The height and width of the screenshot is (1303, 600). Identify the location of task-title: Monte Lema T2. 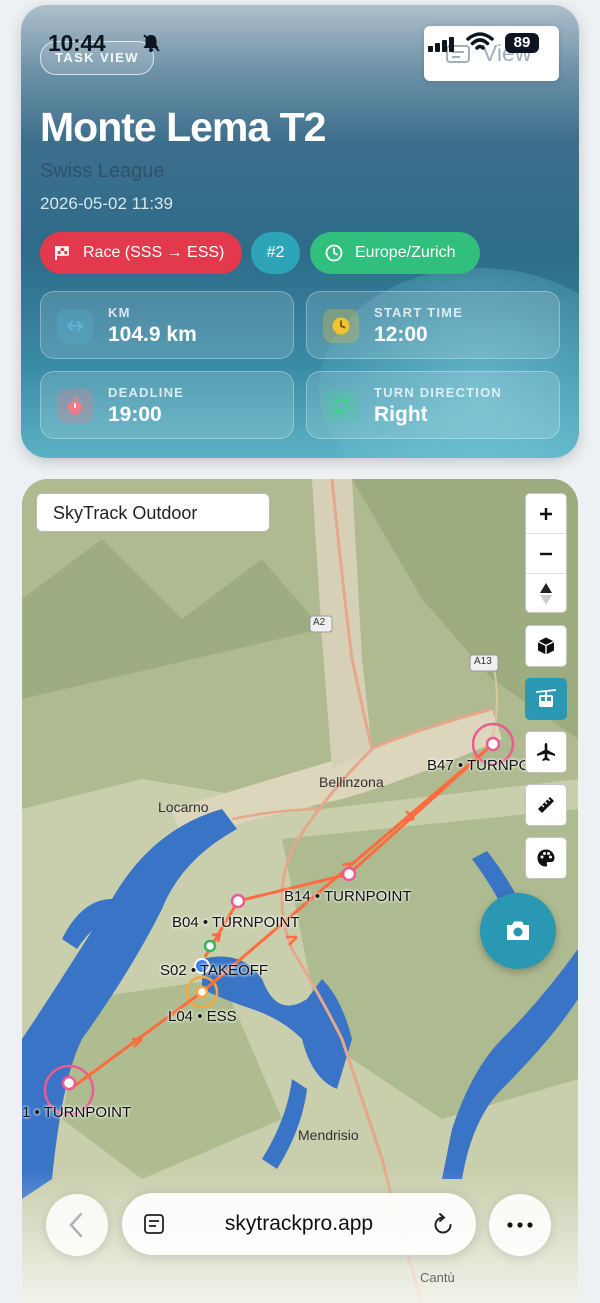
(183, 127).